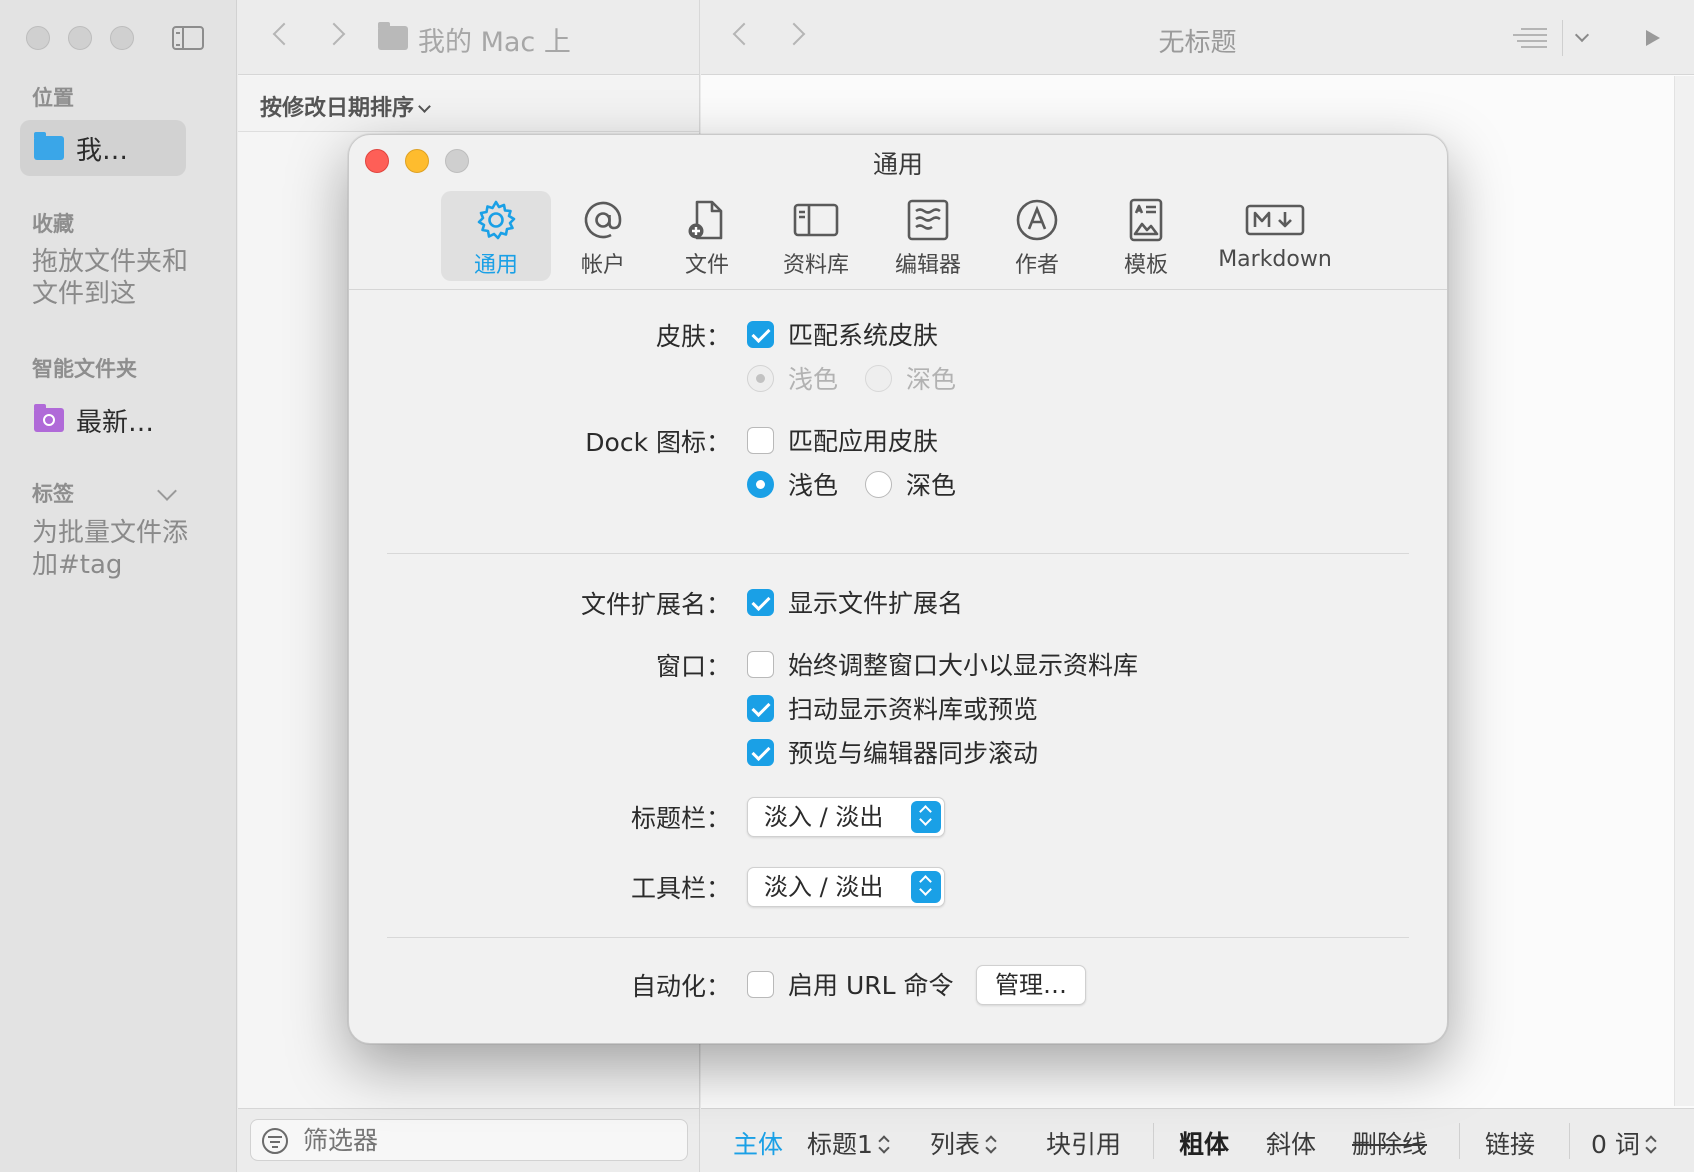 This screenshot has height=1172, width=1694. I want to click on tab-account: 帐户, so click(603, 236).